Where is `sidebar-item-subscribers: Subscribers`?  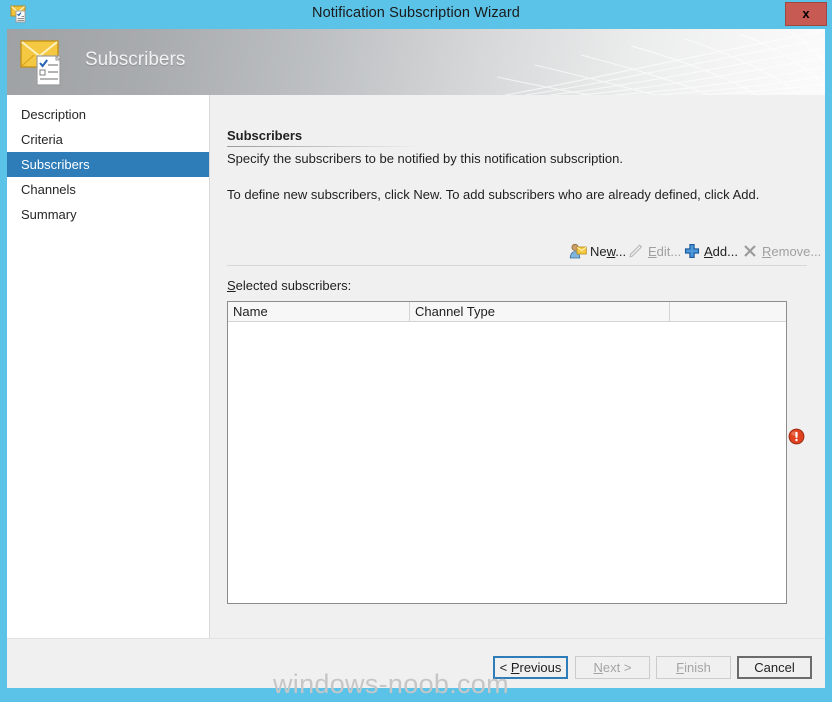
sidebar-item-subscribers: Subscribers is located at coordinates (108, 164).